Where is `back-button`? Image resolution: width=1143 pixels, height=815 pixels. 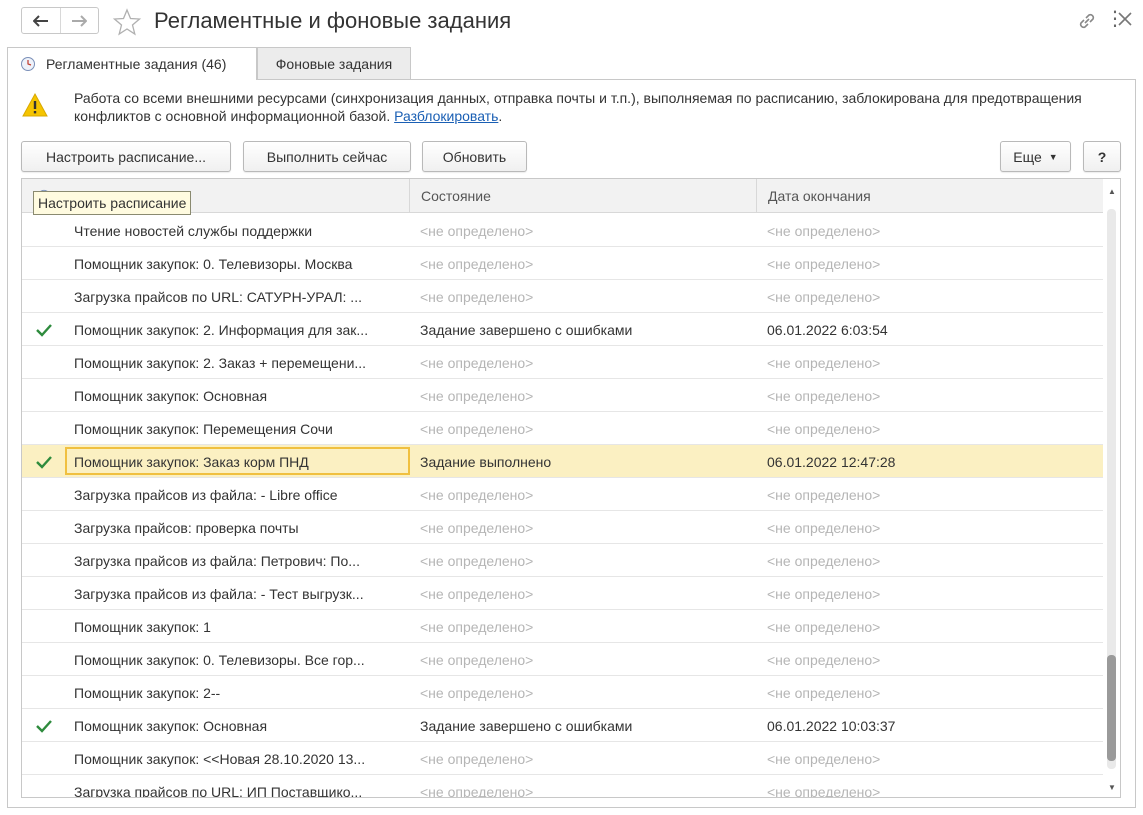 back-button is located at coordinates (41, 20).